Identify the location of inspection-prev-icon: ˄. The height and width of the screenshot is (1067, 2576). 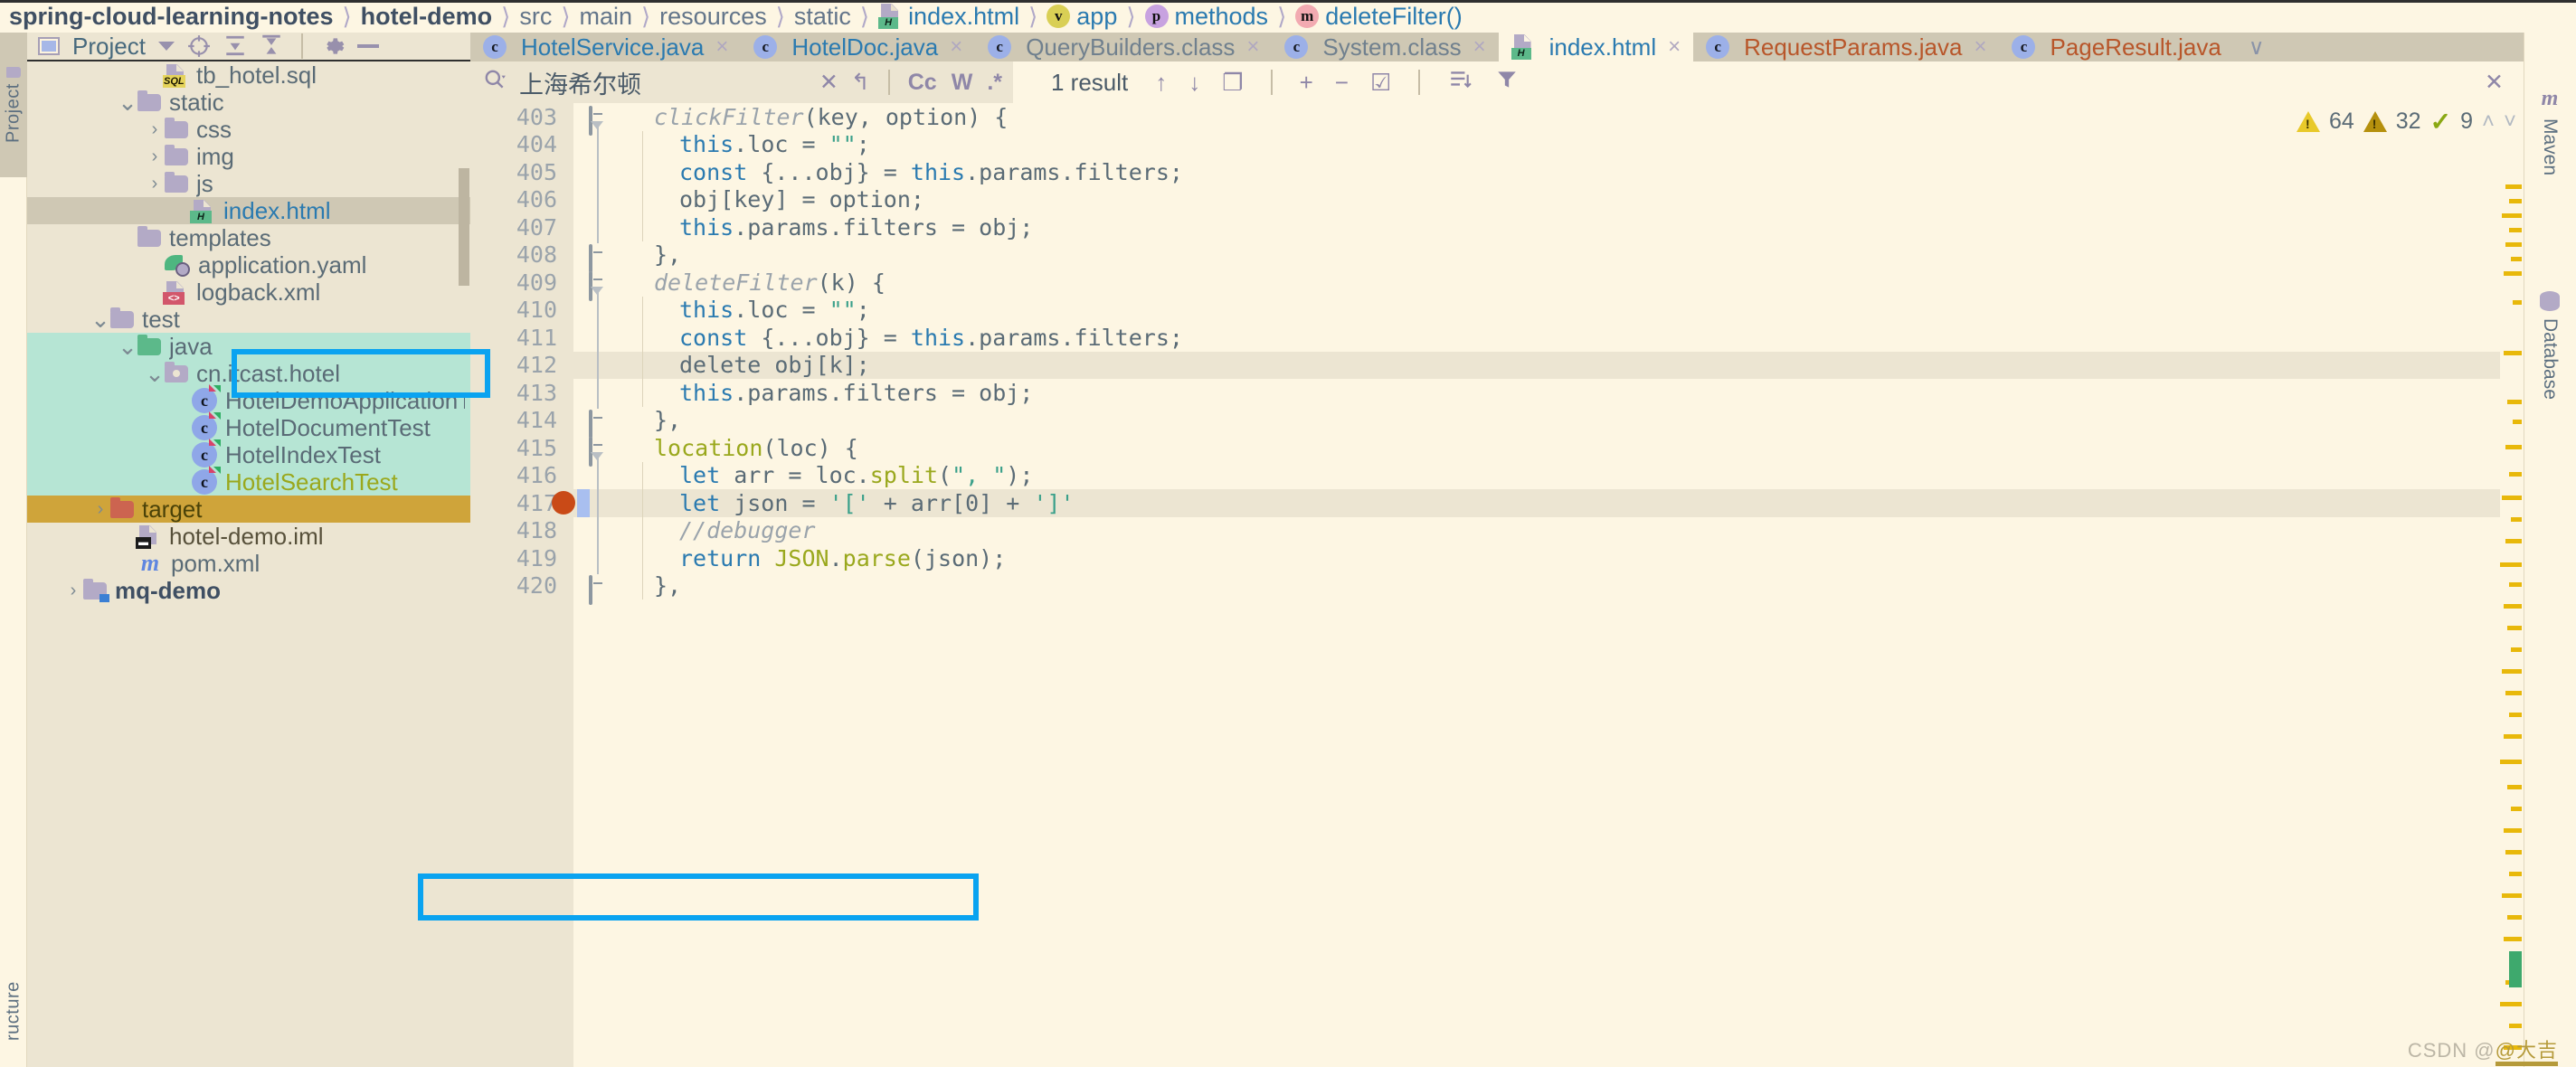
(2488, 122).